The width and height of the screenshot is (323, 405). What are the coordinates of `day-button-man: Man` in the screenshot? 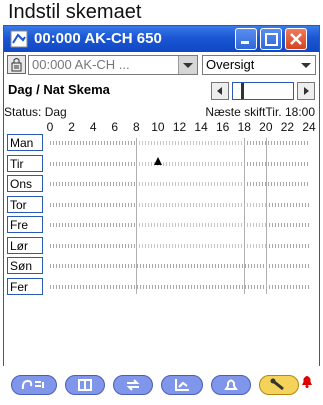 It's located at (25, 142).